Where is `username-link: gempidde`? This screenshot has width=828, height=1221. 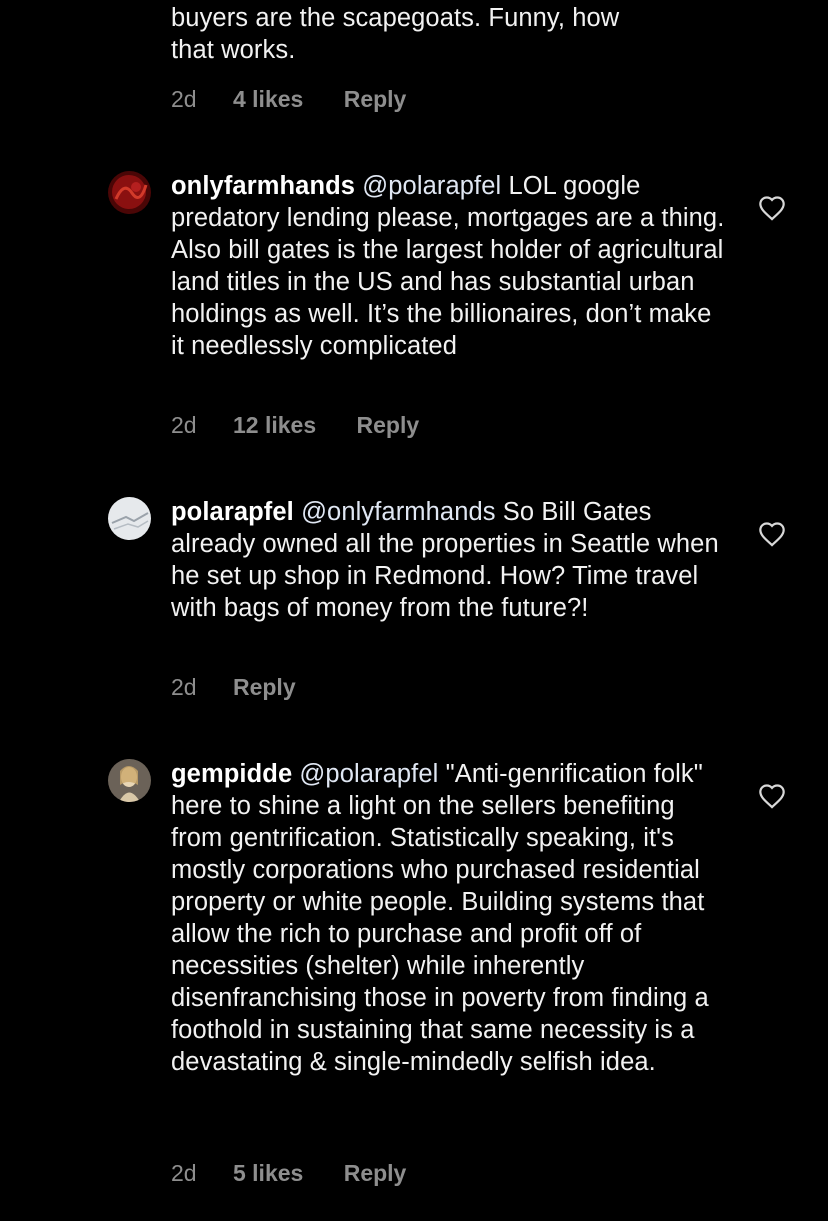 username-link: gempidde is located at coordinates (231, 774).